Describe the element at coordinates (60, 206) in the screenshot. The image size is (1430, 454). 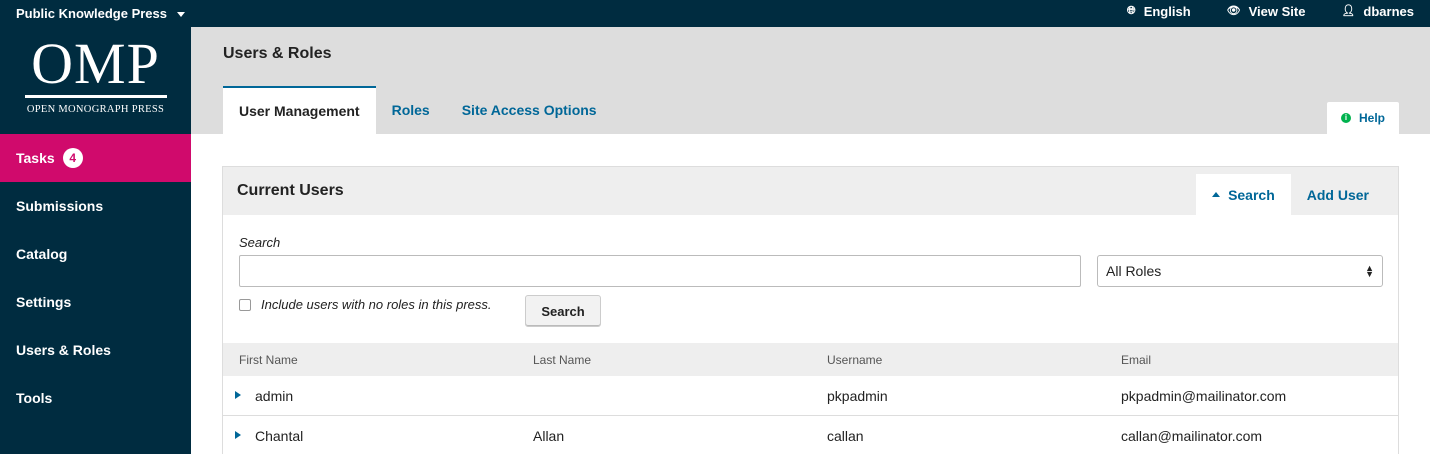
I see `sidebar-item-label: Submissions` at that location.